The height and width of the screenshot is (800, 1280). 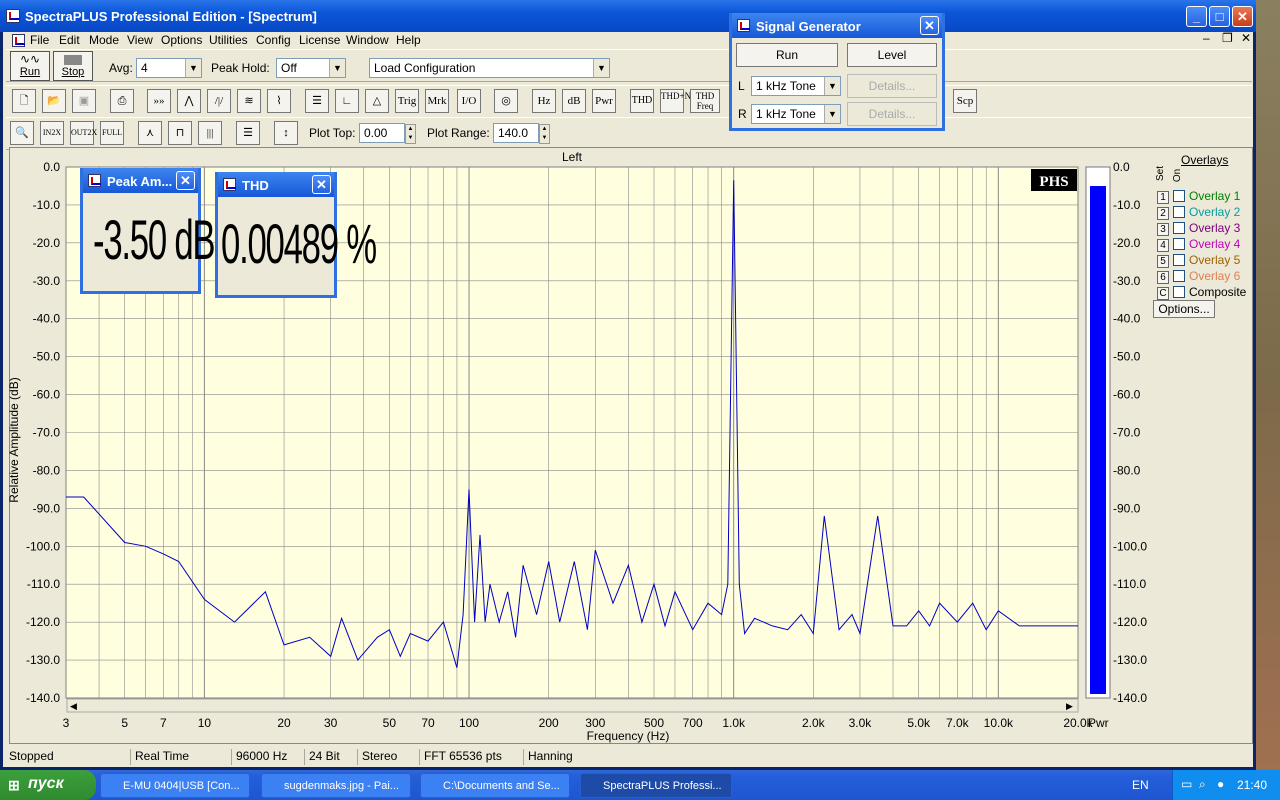 What do you see at coordinates (1127, 281) in the screenshot?
I see `meter-tick-label: -30.0` at bounding box center [1127, 281].